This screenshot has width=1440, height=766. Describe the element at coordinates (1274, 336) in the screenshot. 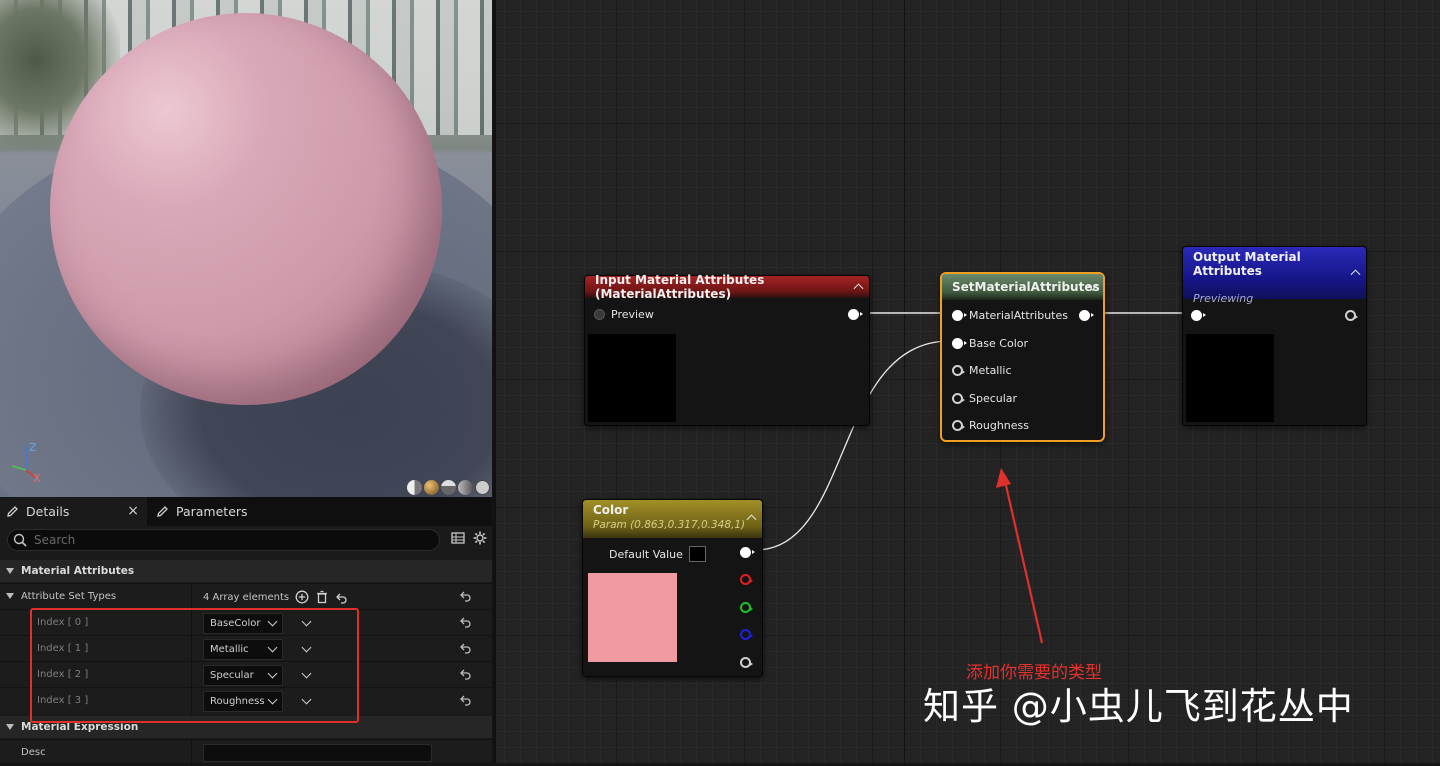

I see `node-output-material-attributes: Output Material Attributes Previewing` at that location.